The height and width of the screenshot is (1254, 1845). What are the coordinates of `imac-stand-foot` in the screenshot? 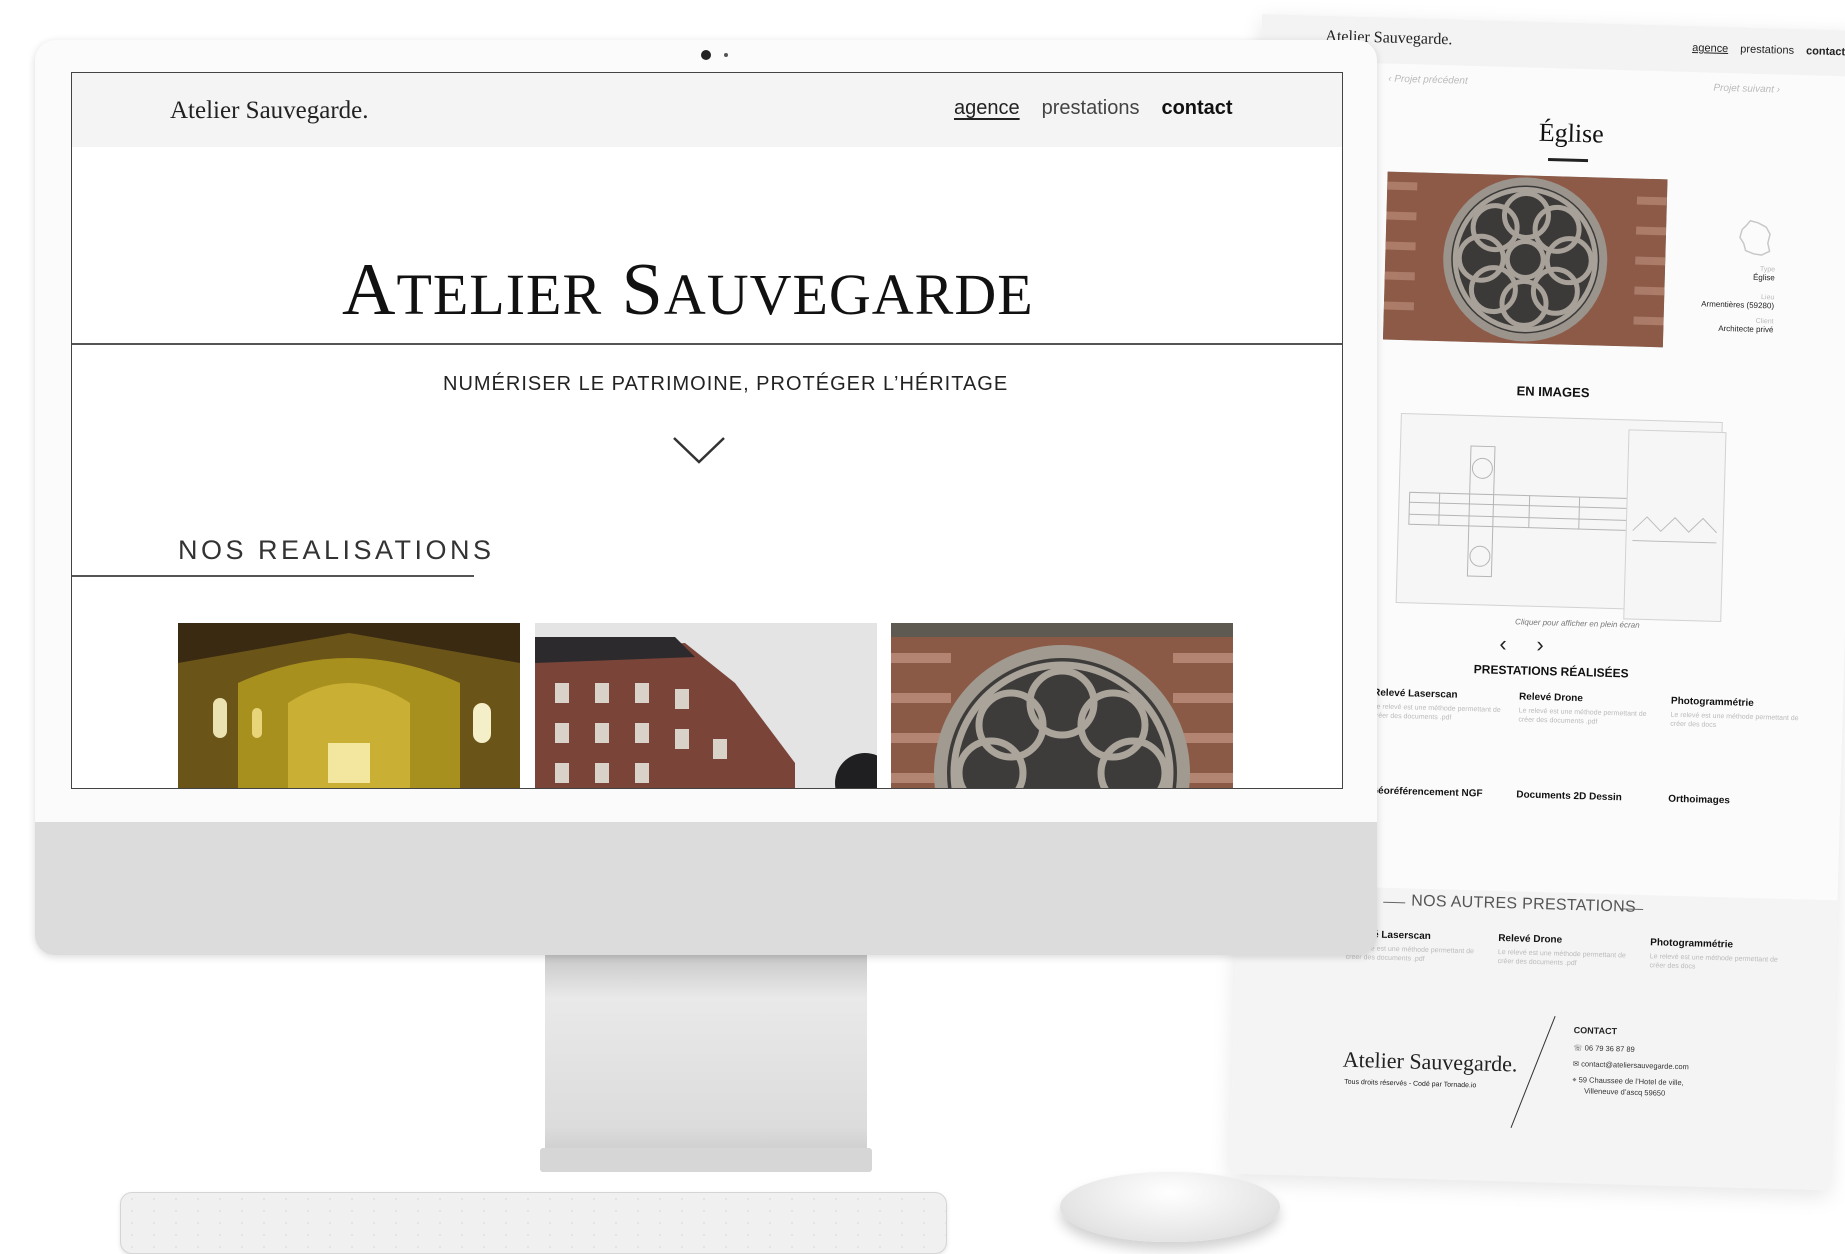 It's located at (706, 1160).